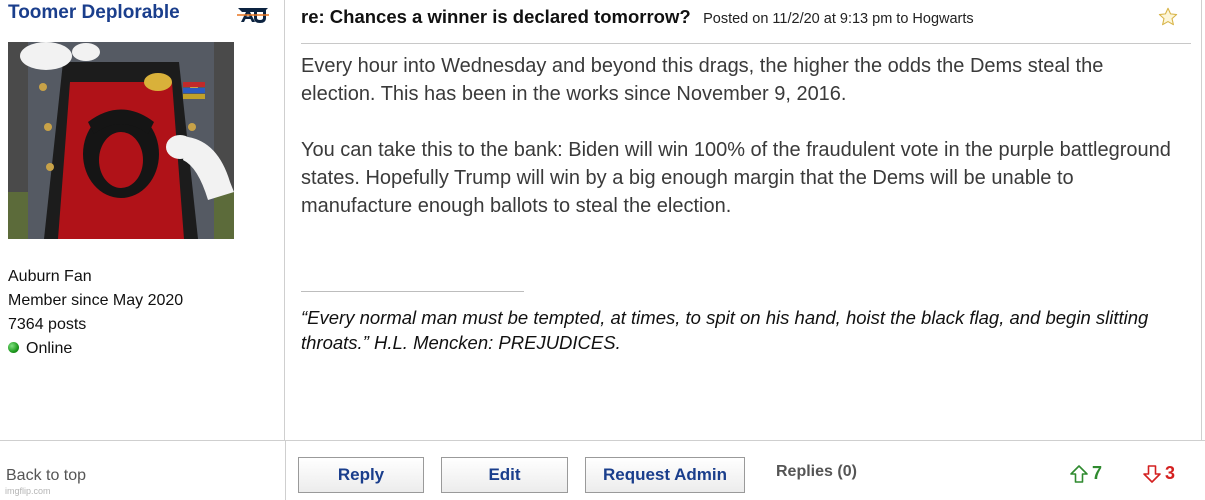 This screenshot has height=500, width=1205. Describe the element at coordinates (28, 491) in the screenshot. I see `imgflip-watermark: imgflip.com` at that location.